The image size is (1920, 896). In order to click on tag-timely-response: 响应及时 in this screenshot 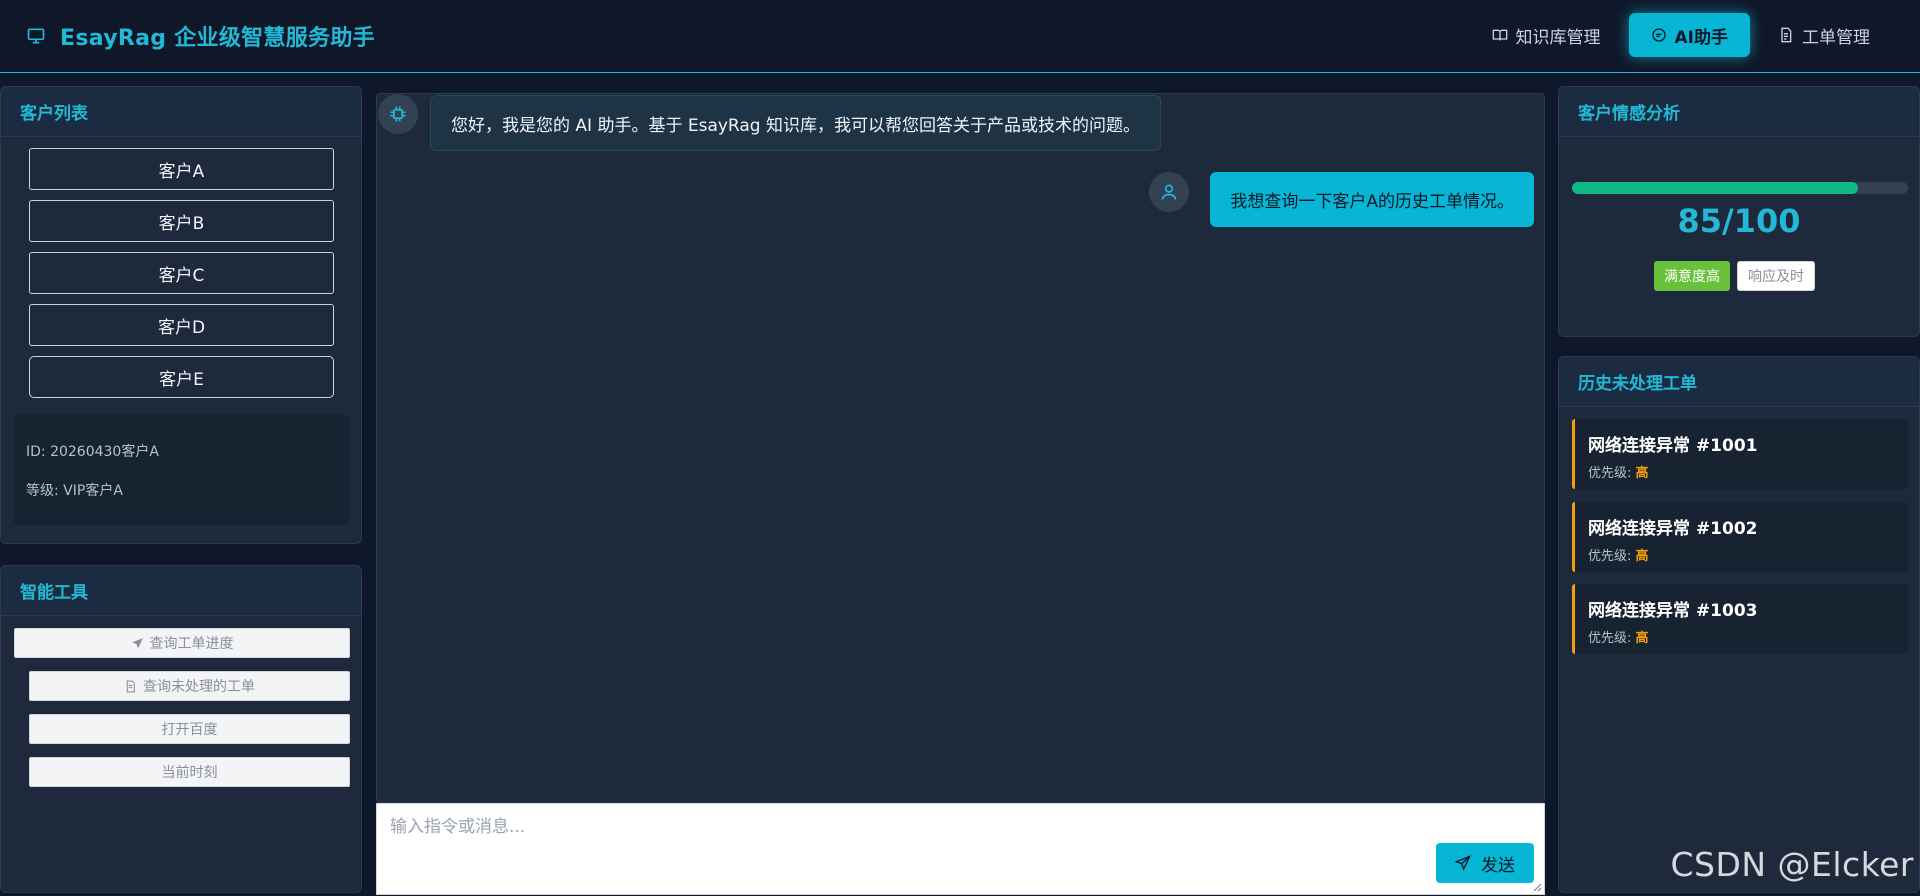, I will do `click(1776, 276)`.